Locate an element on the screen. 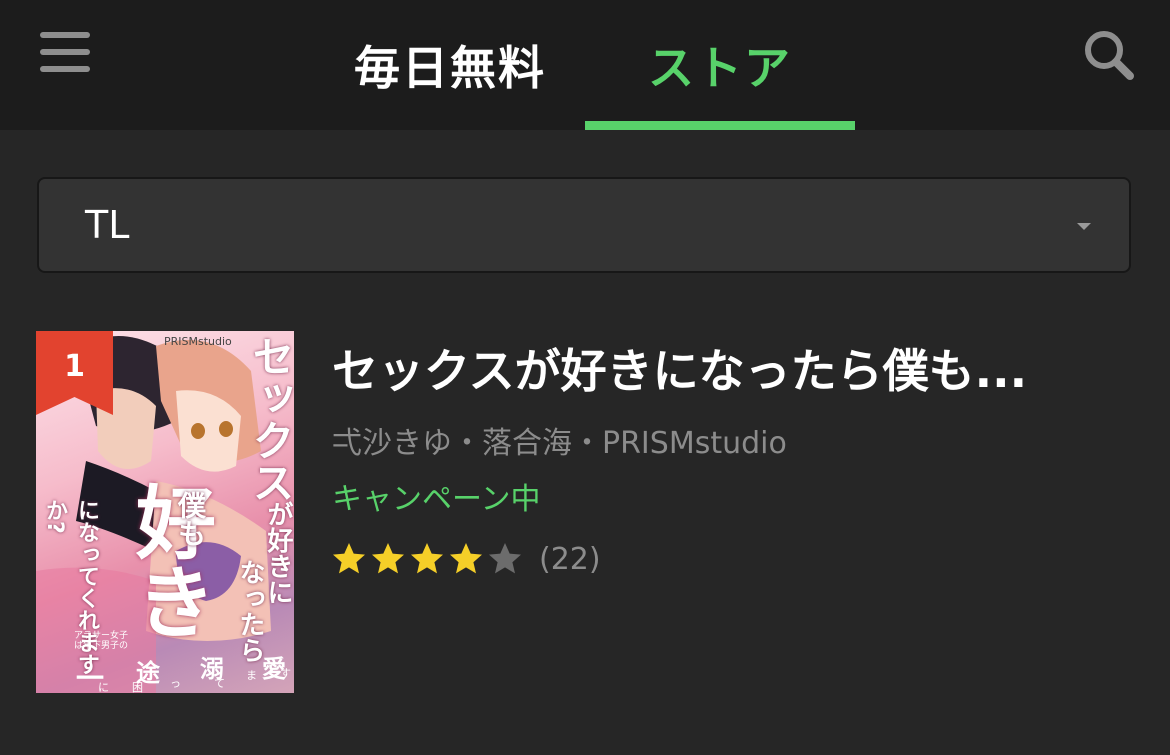 The image size is (1170, 755). search-icon is located at coordinates (1110, 56).